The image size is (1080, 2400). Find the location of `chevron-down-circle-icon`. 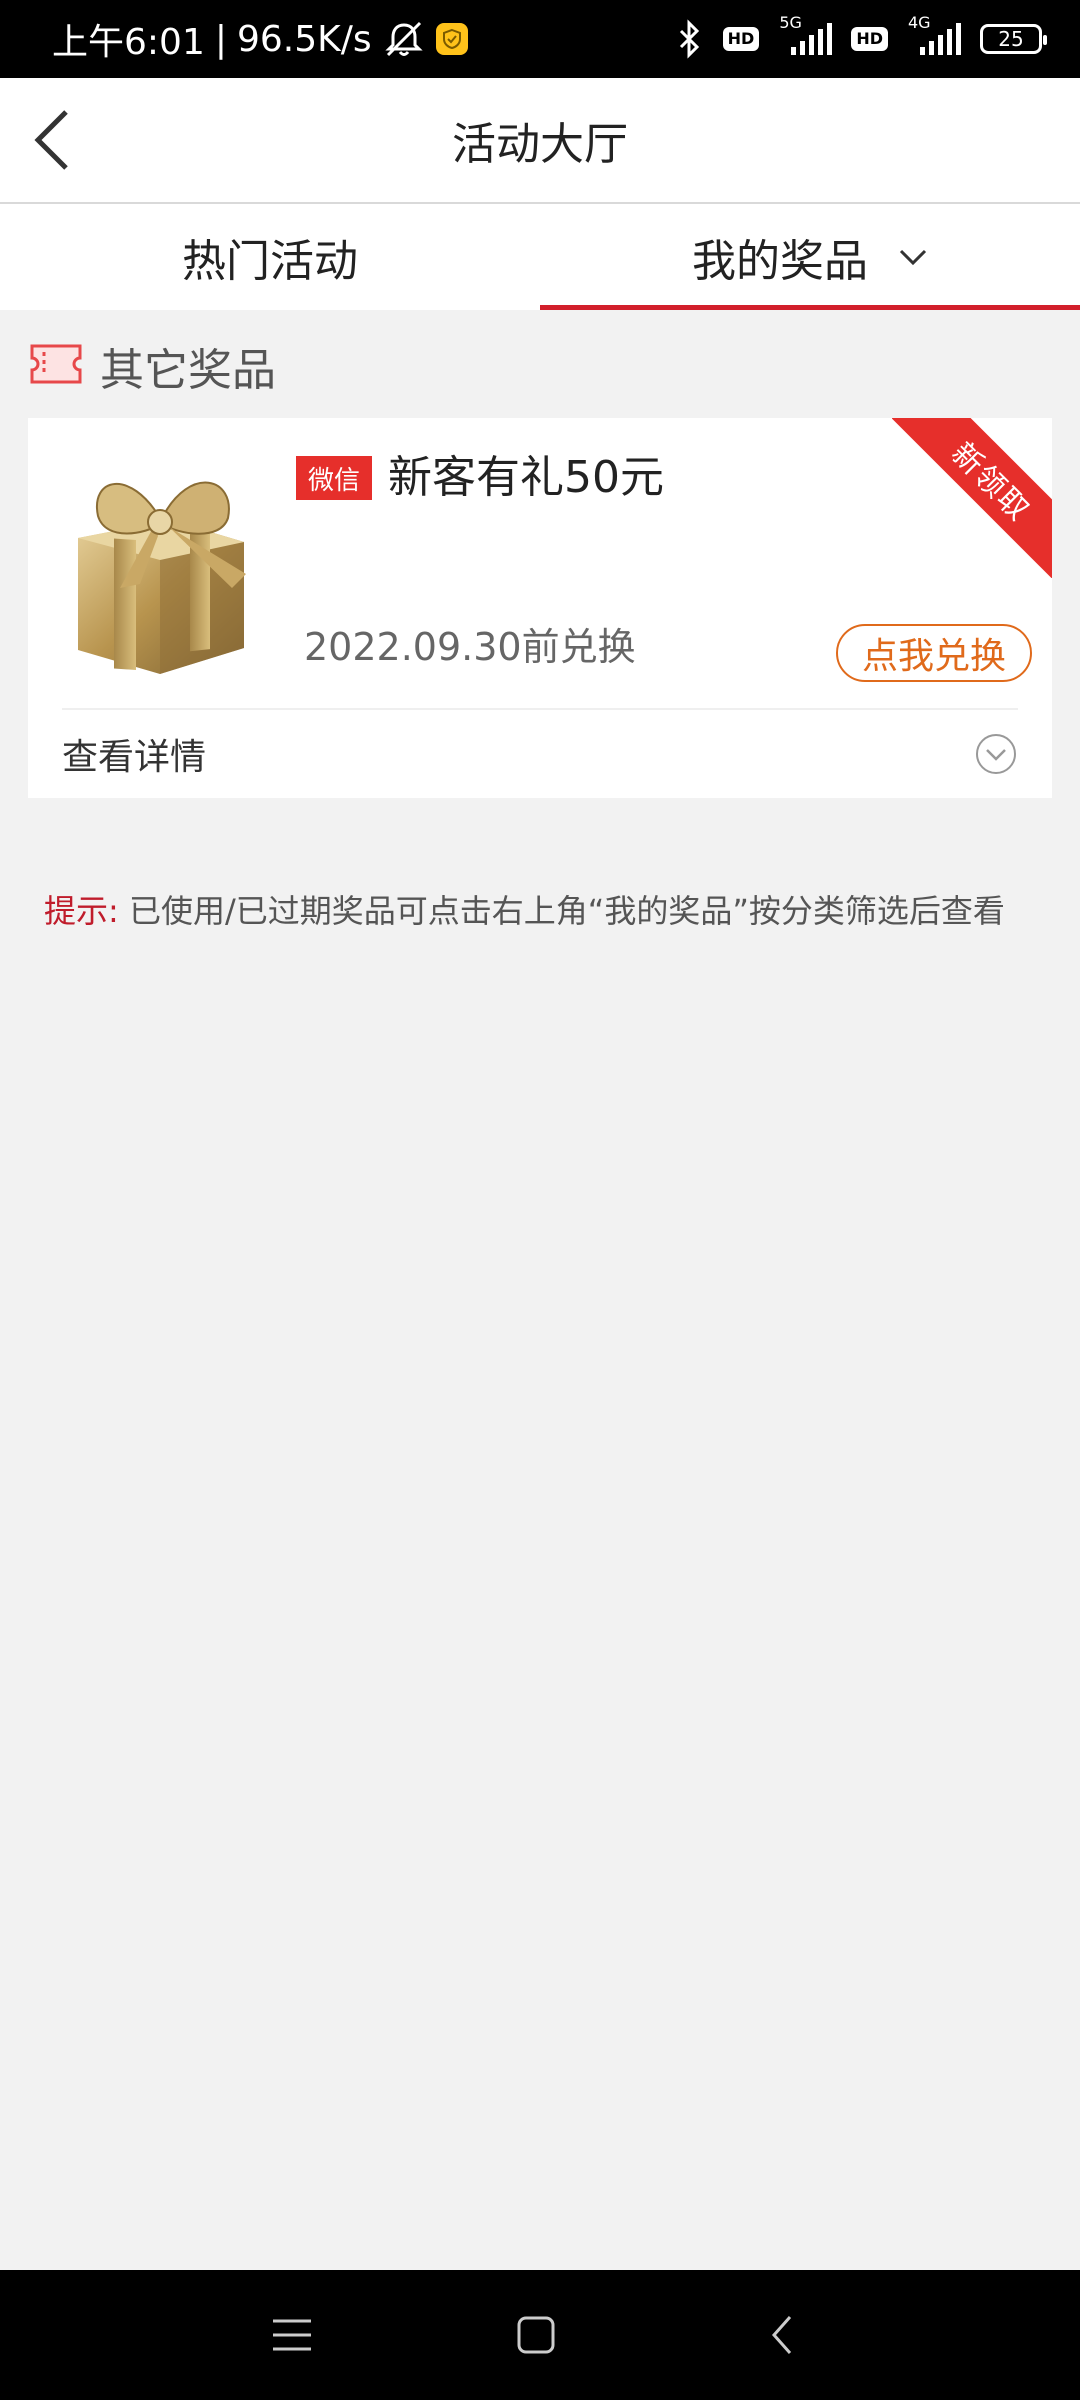

chevron-down-circle-icon is located at coordinates (996, 754).